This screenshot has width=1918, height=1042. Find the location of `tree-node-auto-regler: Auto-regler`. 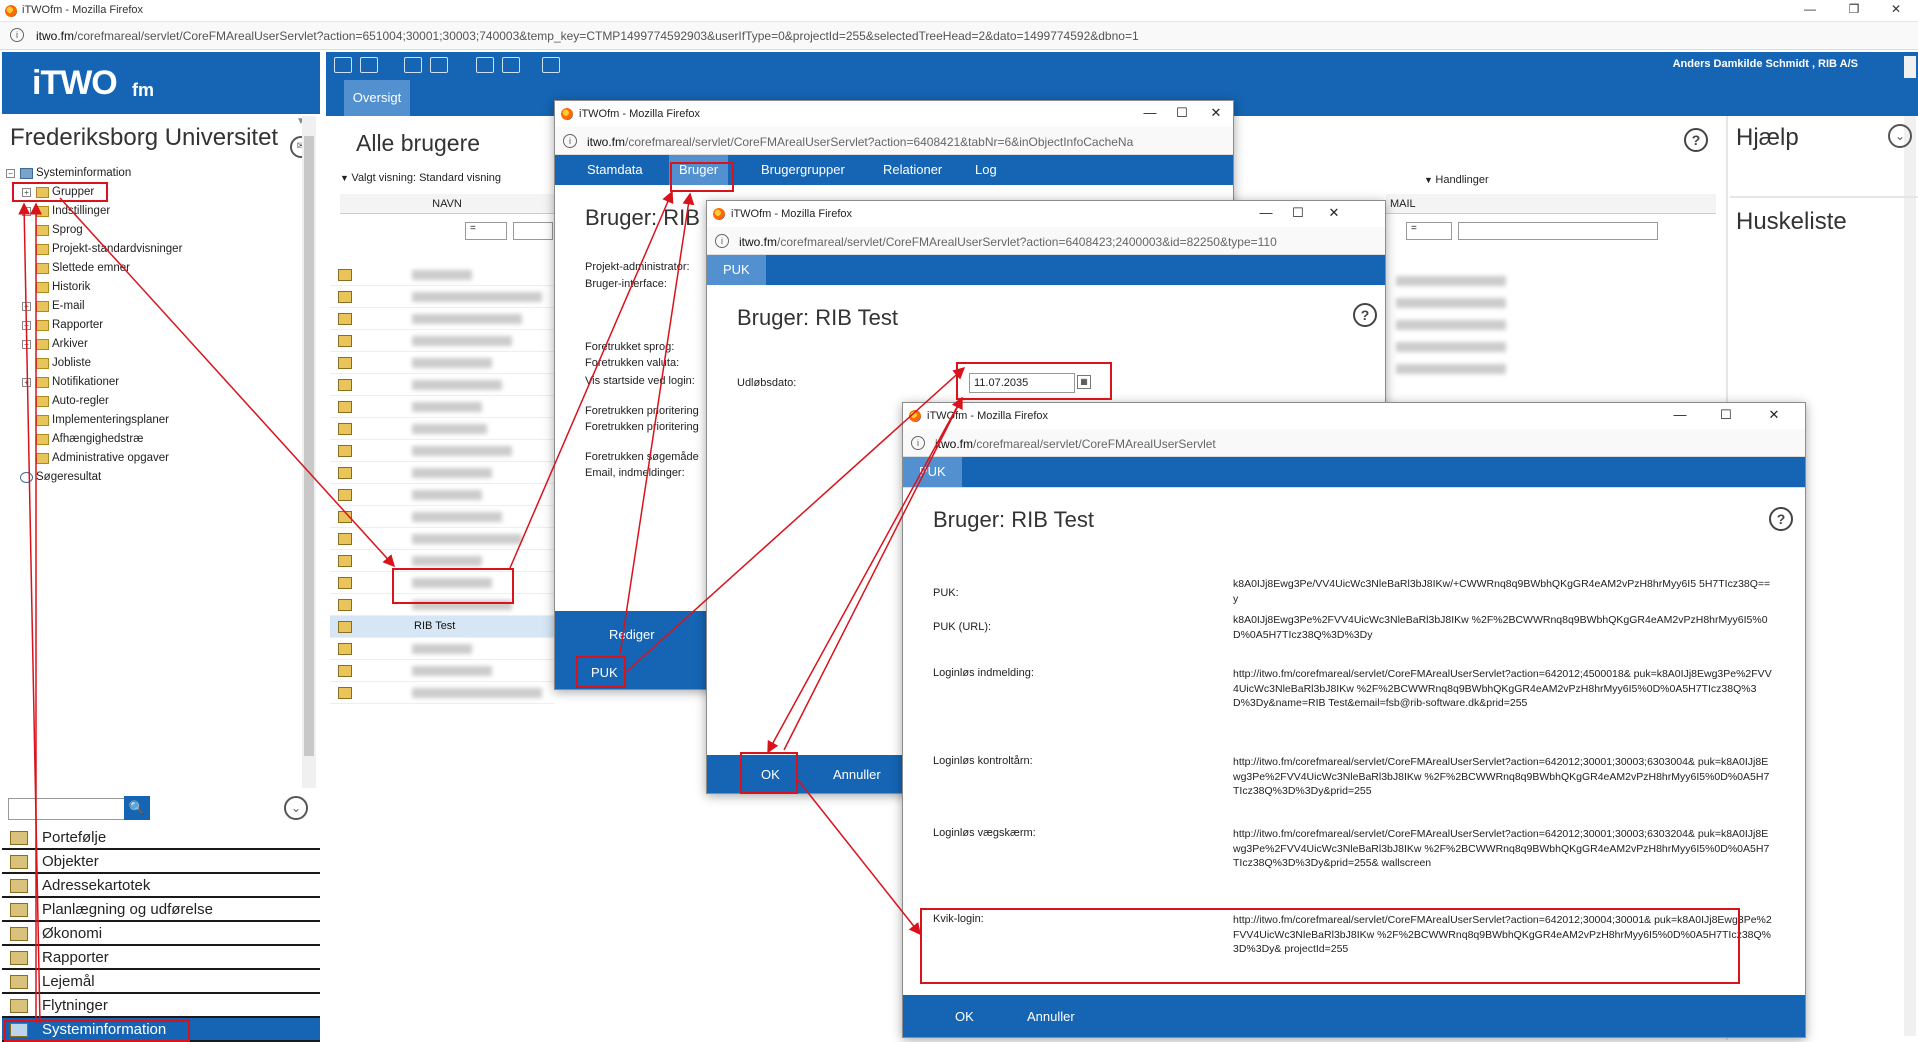

tree-node-auto-regler: Auto-regler is located at coordinates (159, 401).